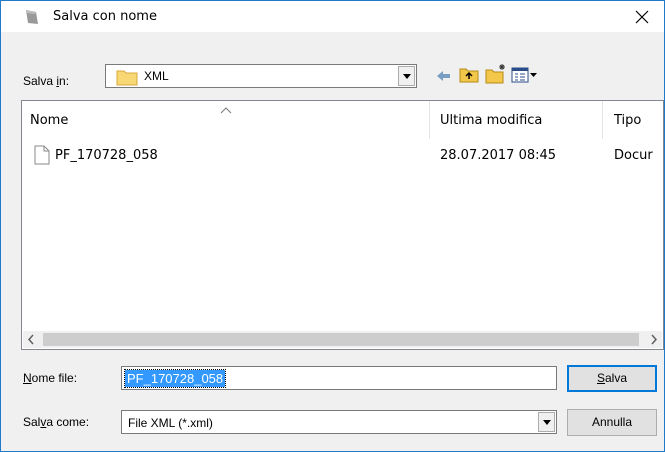 The height and width of the screenshot is (452, 665). What do you see at coordinates (50, 378) in the screenshot?
I see `file-name-label: Nome file:` at bounding box center [50, 378].